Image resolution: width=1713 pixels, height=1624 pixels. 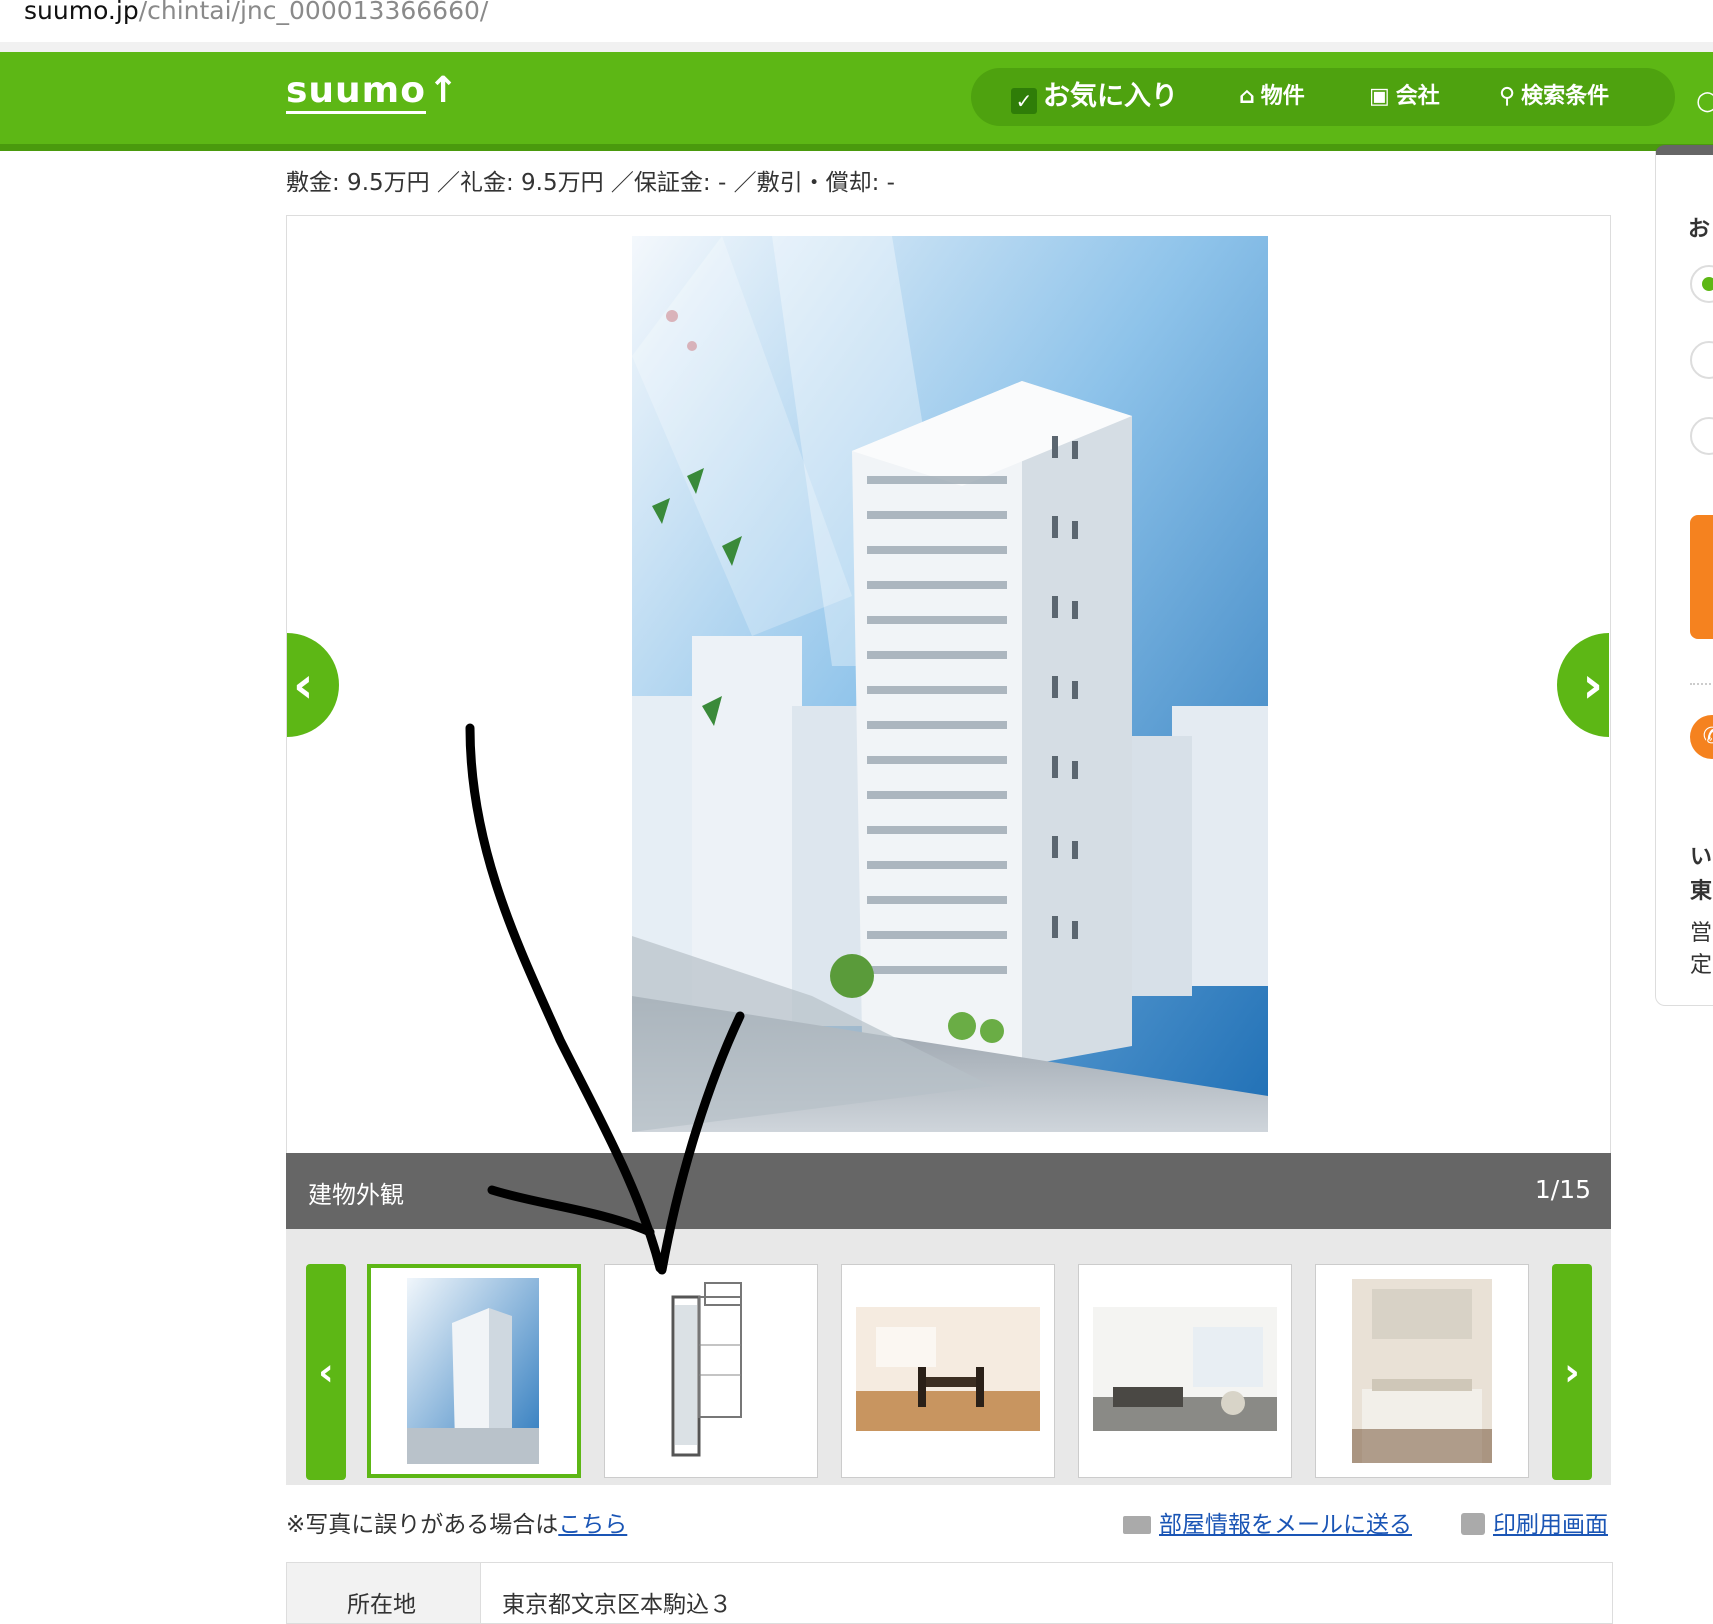 I want to click on property-info-table: 所在地 東京都文京区本駒込３, so click(x=949, y=1593).